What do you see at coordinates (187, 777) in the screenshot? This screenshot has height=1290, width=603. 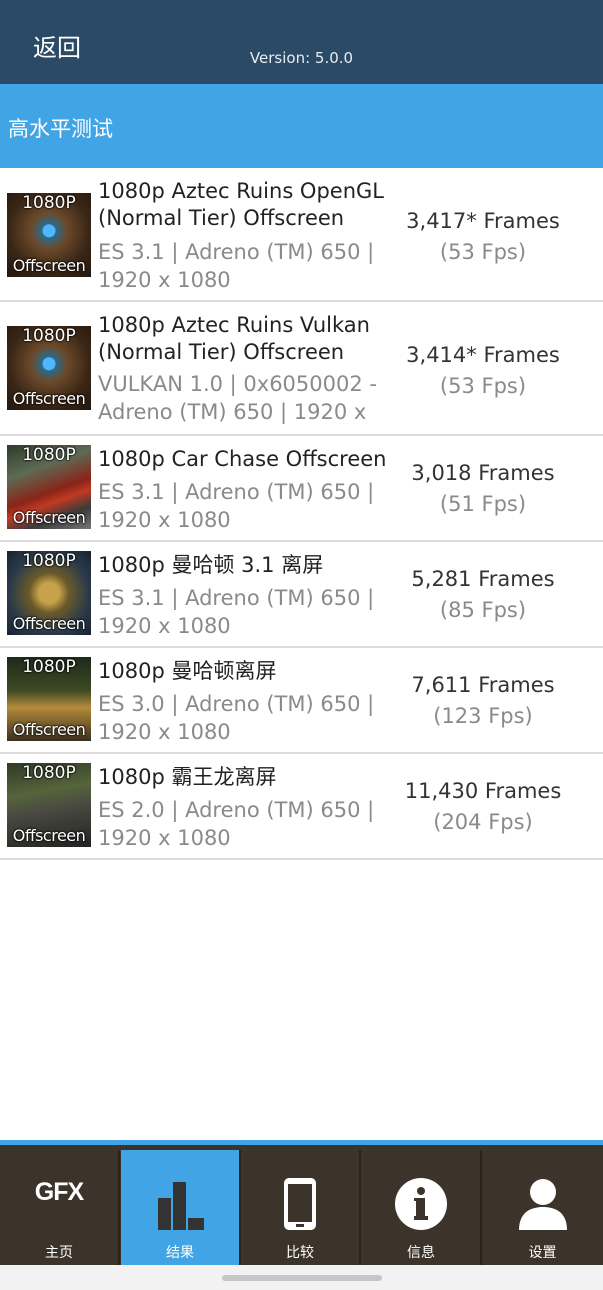 I see `benchmark-title-line: 1080p 霸王龙离屏` at bounding box center [187, 777].